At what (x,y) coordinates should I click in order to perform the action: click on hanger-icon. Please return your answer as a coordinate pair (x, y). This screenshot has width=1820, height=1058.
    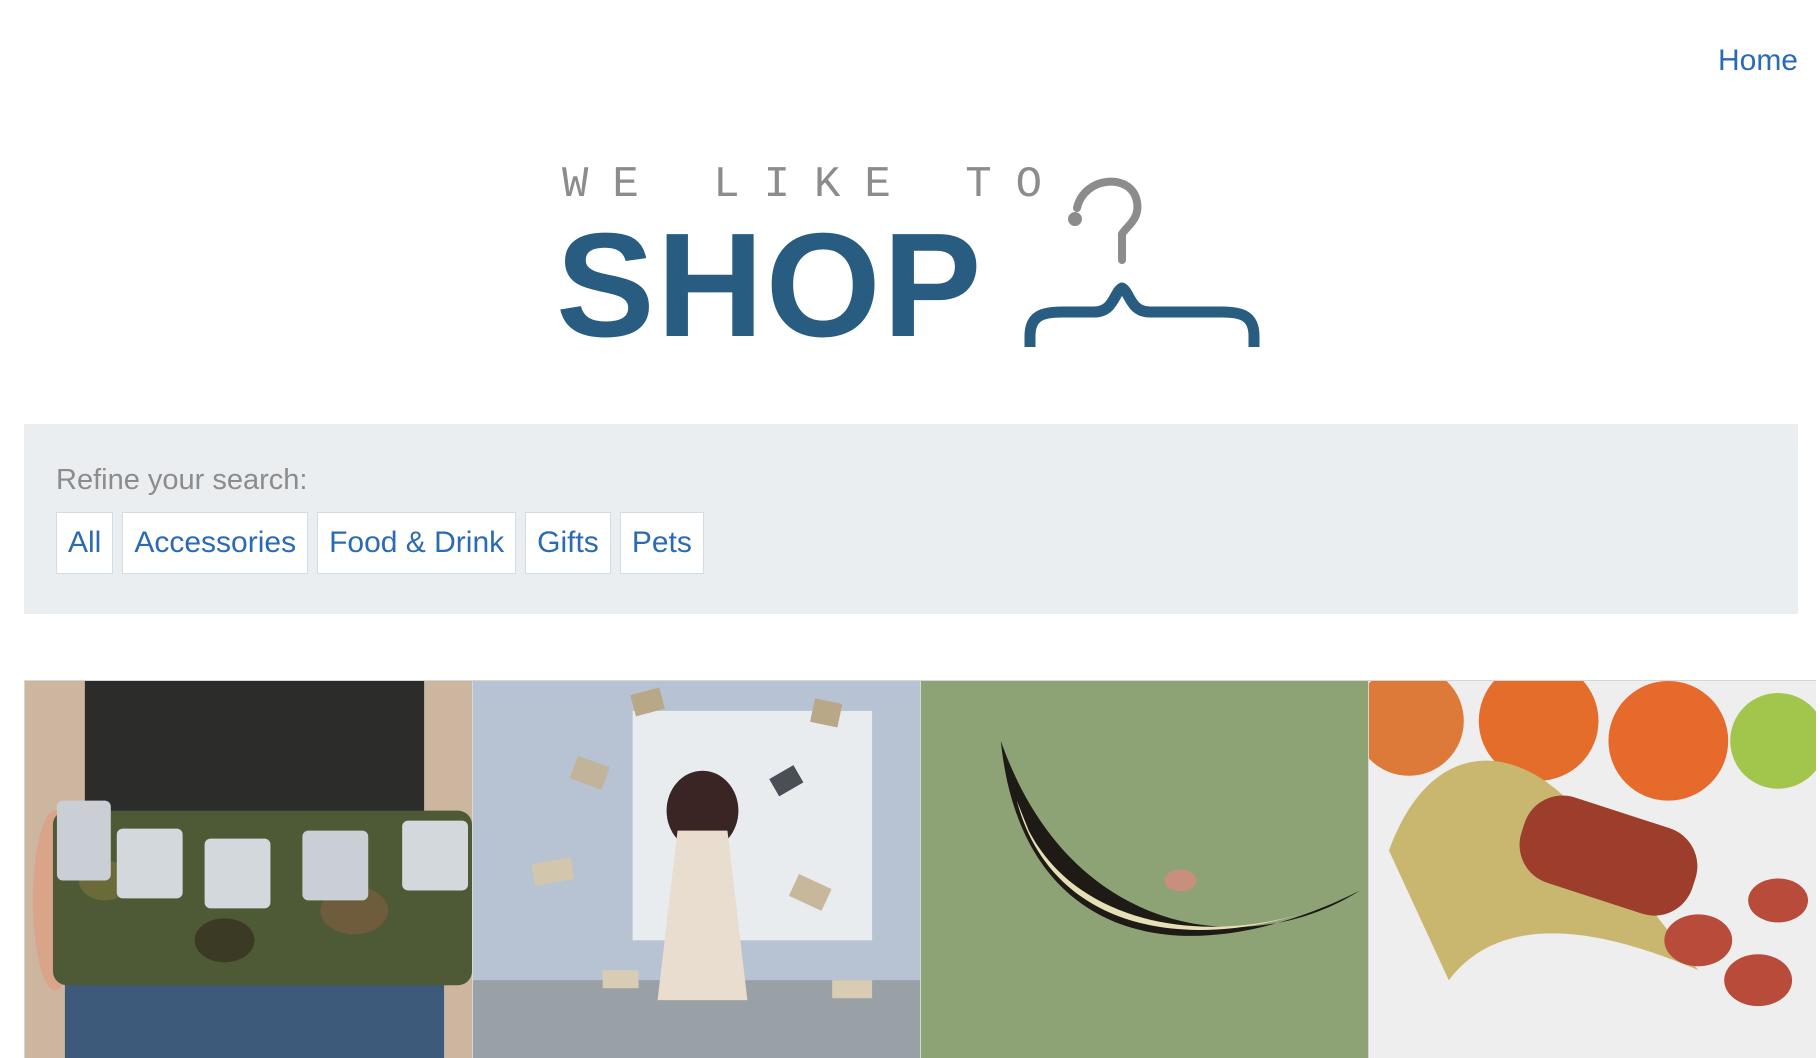
    Looking at the image, I should click on (1142, 262).